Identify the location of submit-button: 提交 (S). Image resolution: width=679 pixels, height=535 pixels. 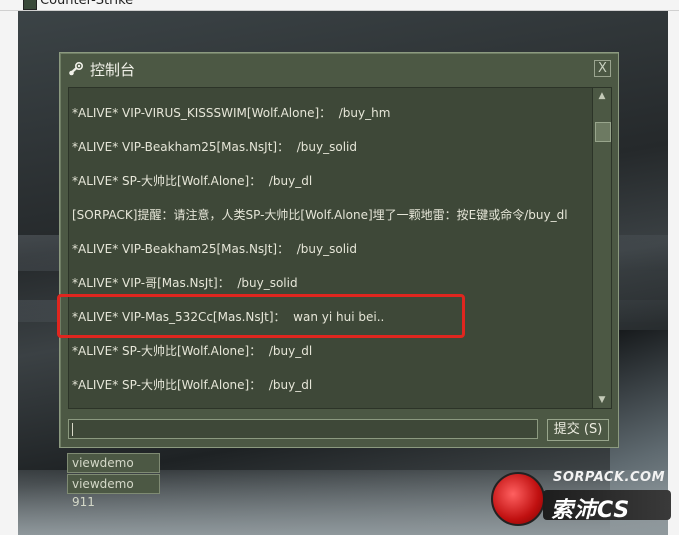
(578, 430).